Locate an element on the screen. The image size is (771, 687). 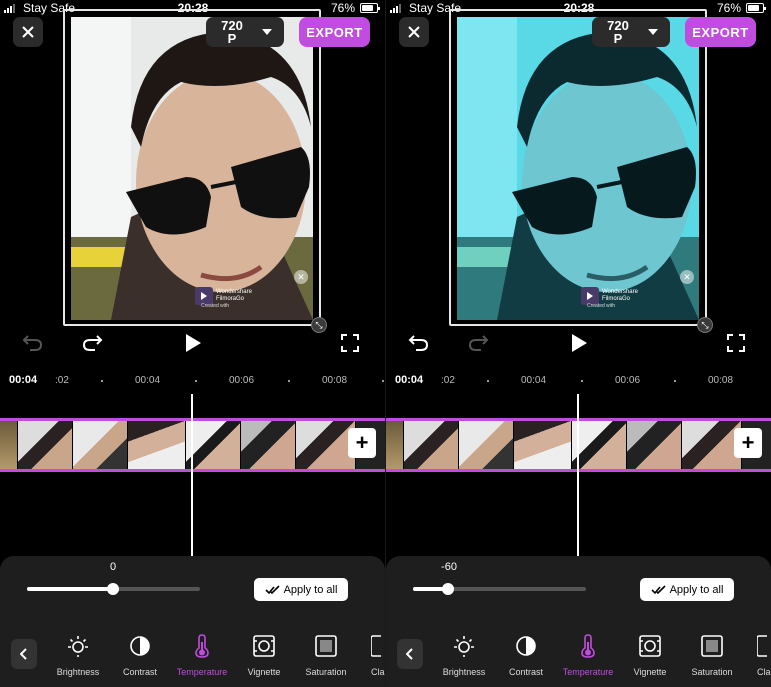
tick-label: 00:06 is located at coordinates (628, 380).